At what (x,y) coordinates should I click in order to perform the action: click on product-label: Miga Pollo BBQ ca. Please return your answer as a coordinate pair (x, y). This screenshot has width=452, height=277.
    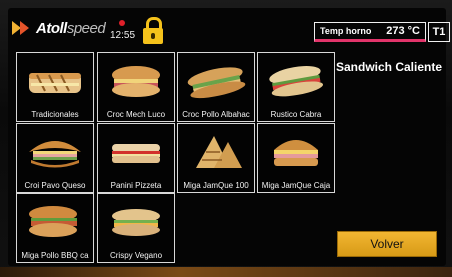
    Looking at the image, I should click on (55, 255).